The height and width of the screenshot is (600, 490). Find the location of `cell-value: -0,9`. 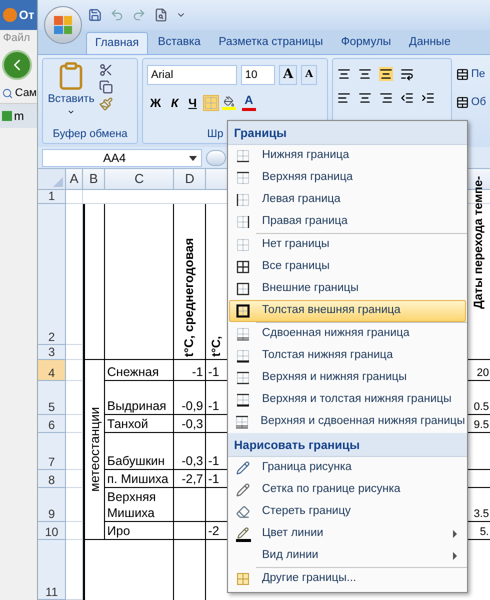

cell-value: -0,9 is located at coordinates (193, 406).